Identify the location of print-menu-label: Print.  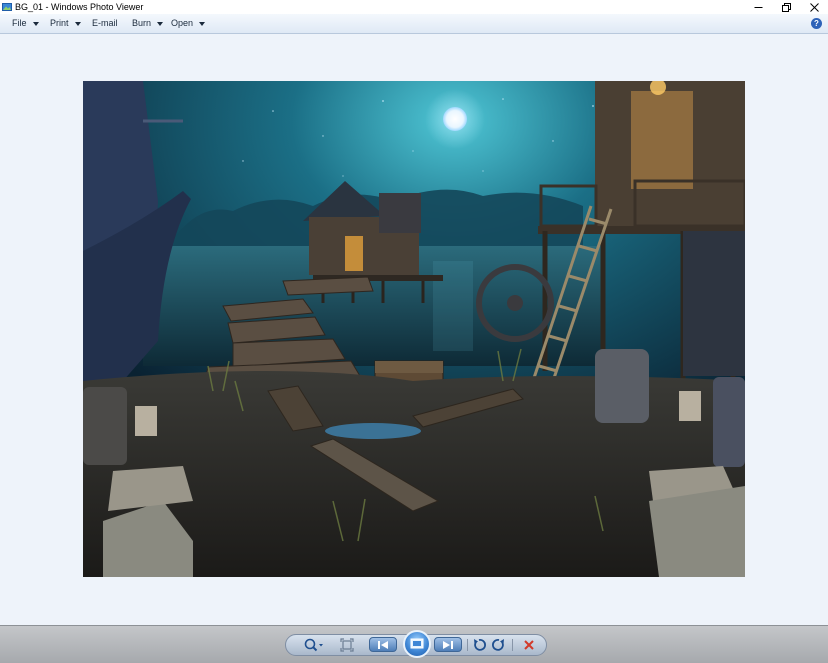
(59, 23).